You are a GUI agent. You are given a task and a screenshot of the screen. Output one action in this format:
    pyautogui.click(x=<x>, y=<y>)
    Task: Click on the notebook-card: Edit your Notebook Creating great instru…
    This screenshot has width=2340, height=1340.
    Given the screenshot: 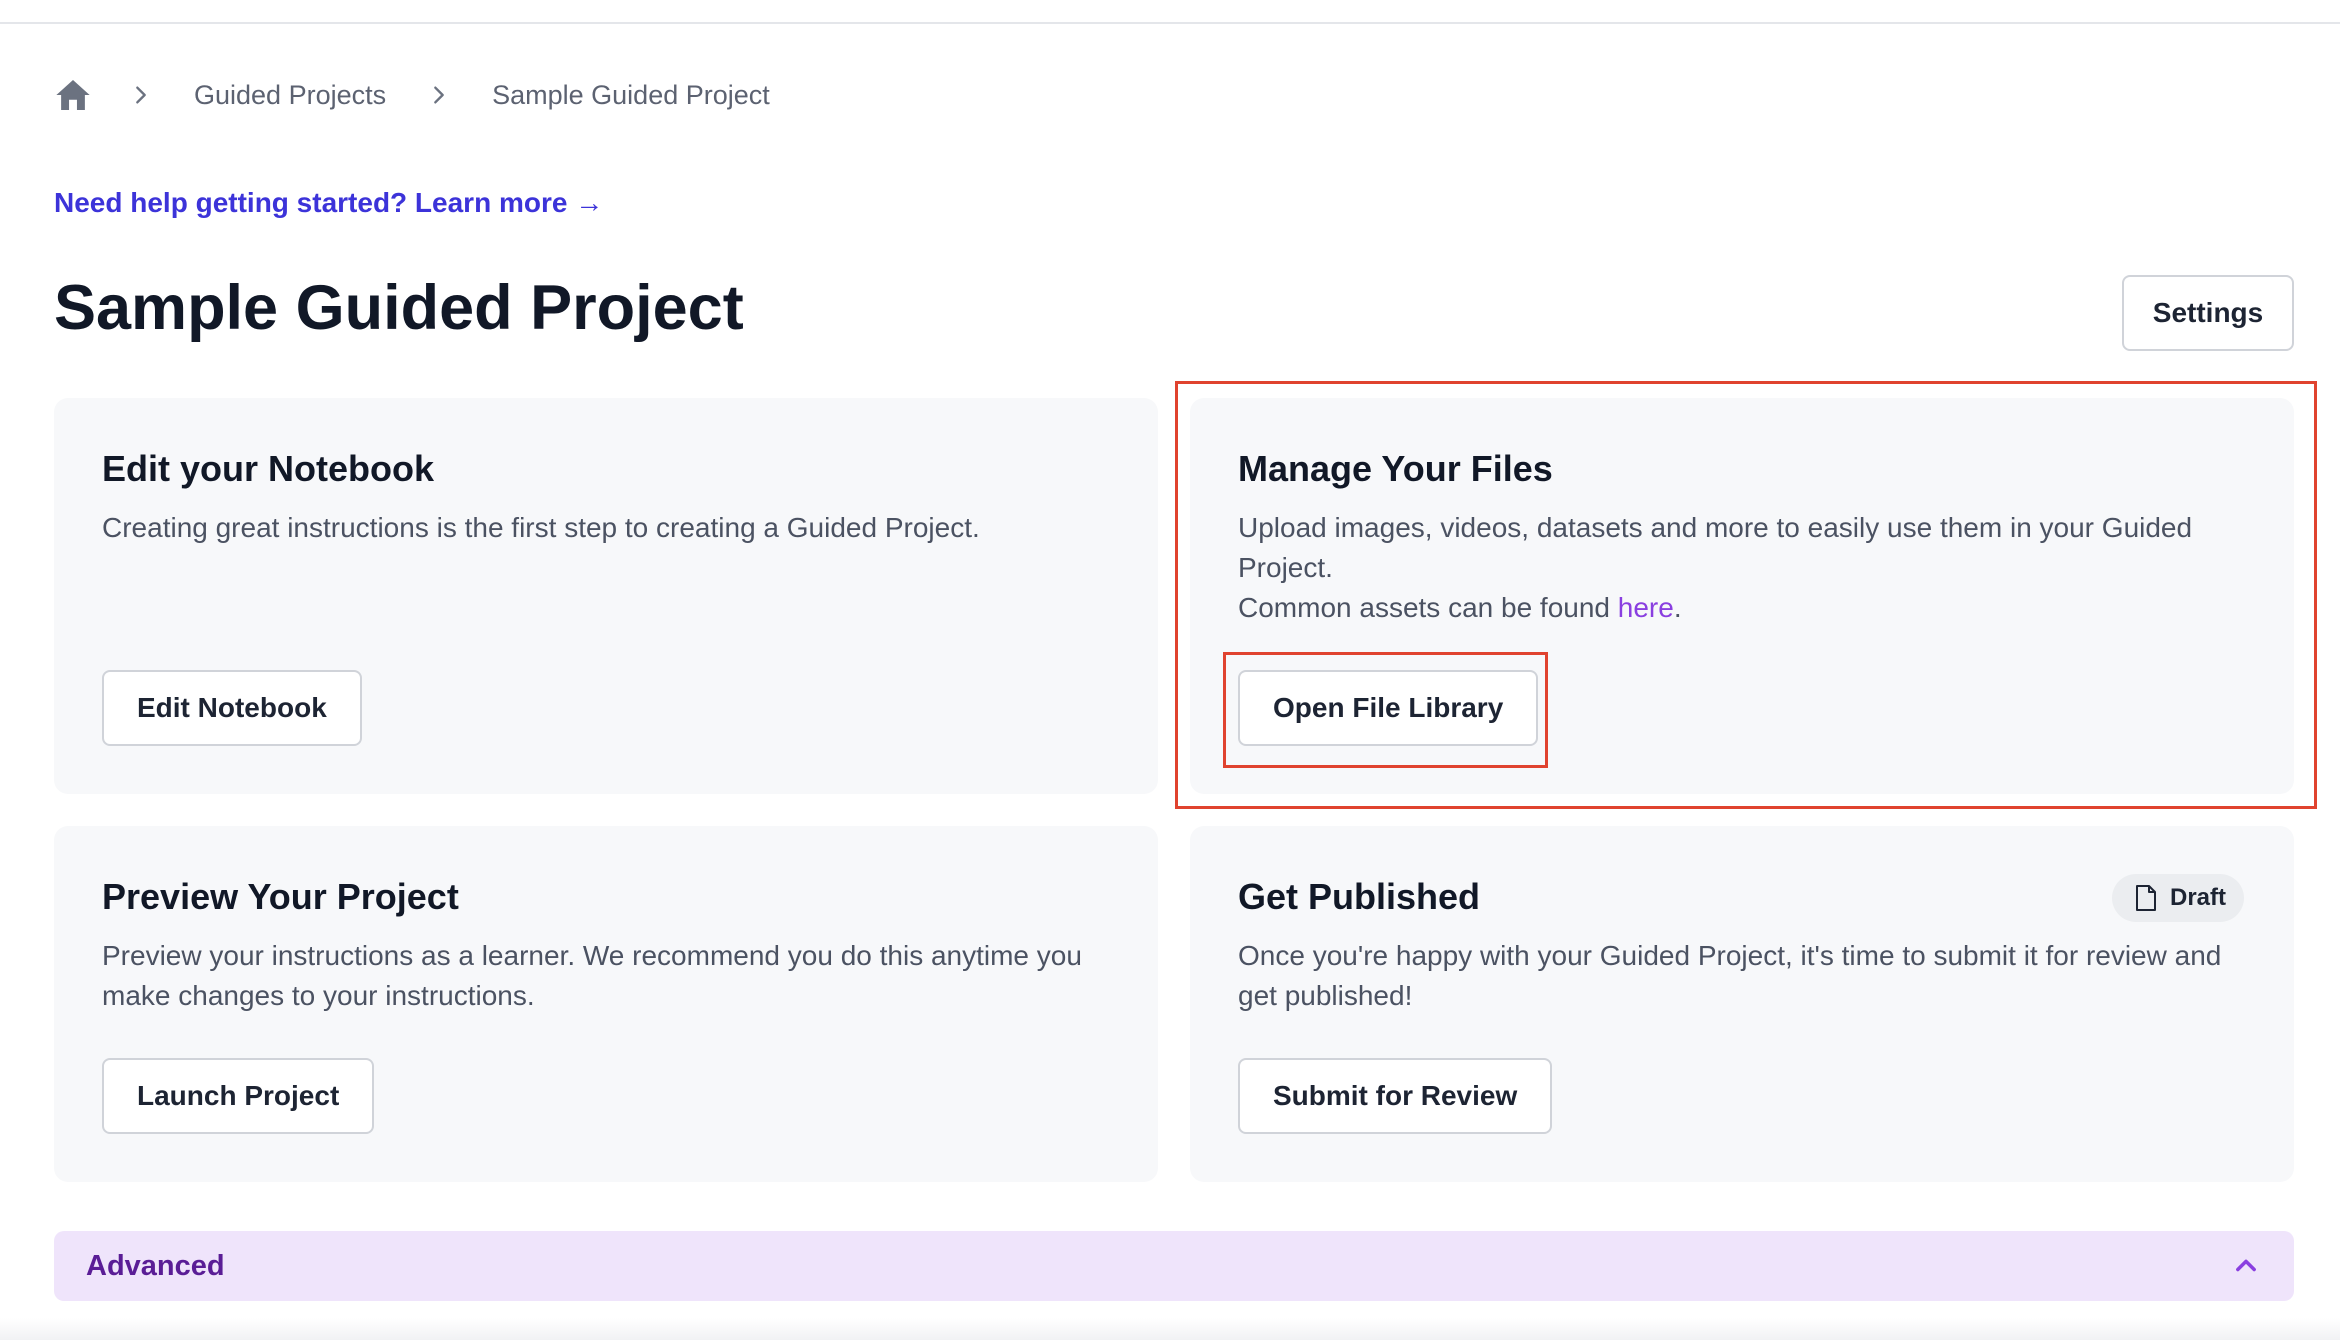 What is the action you would take?
    pyautogui.click(x=606, y=596)
    